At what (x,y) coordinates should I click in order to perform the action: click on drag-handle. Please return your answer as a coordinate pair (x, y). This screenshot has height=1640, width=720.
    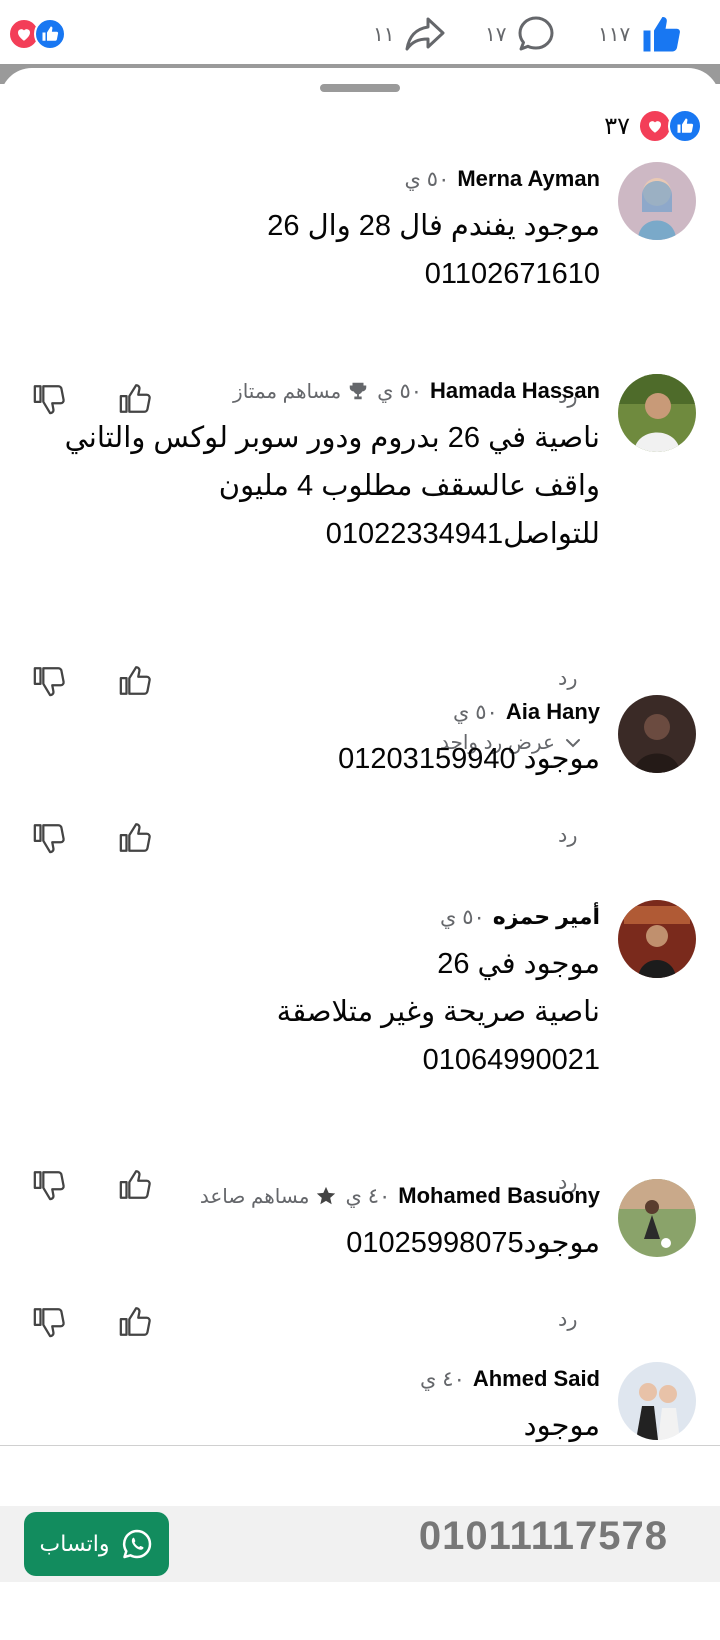
    Looking at the image, I should click on (360, 88).